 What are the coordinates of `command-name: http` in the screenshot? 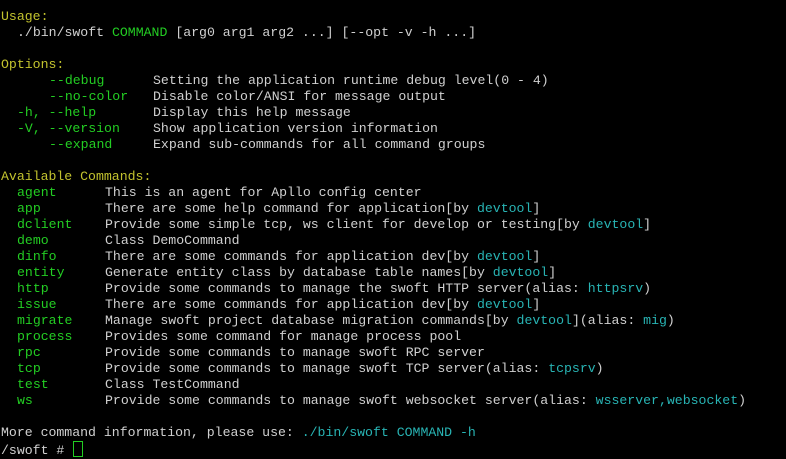 It's located at (33, 288).